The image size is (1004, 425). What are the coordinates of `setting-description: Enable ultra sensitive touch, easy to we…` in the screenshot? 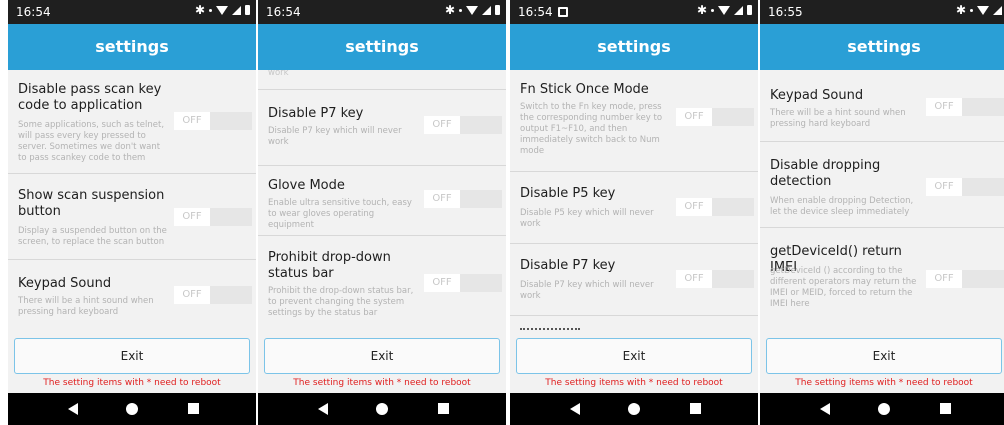 It's located at (340, 214).